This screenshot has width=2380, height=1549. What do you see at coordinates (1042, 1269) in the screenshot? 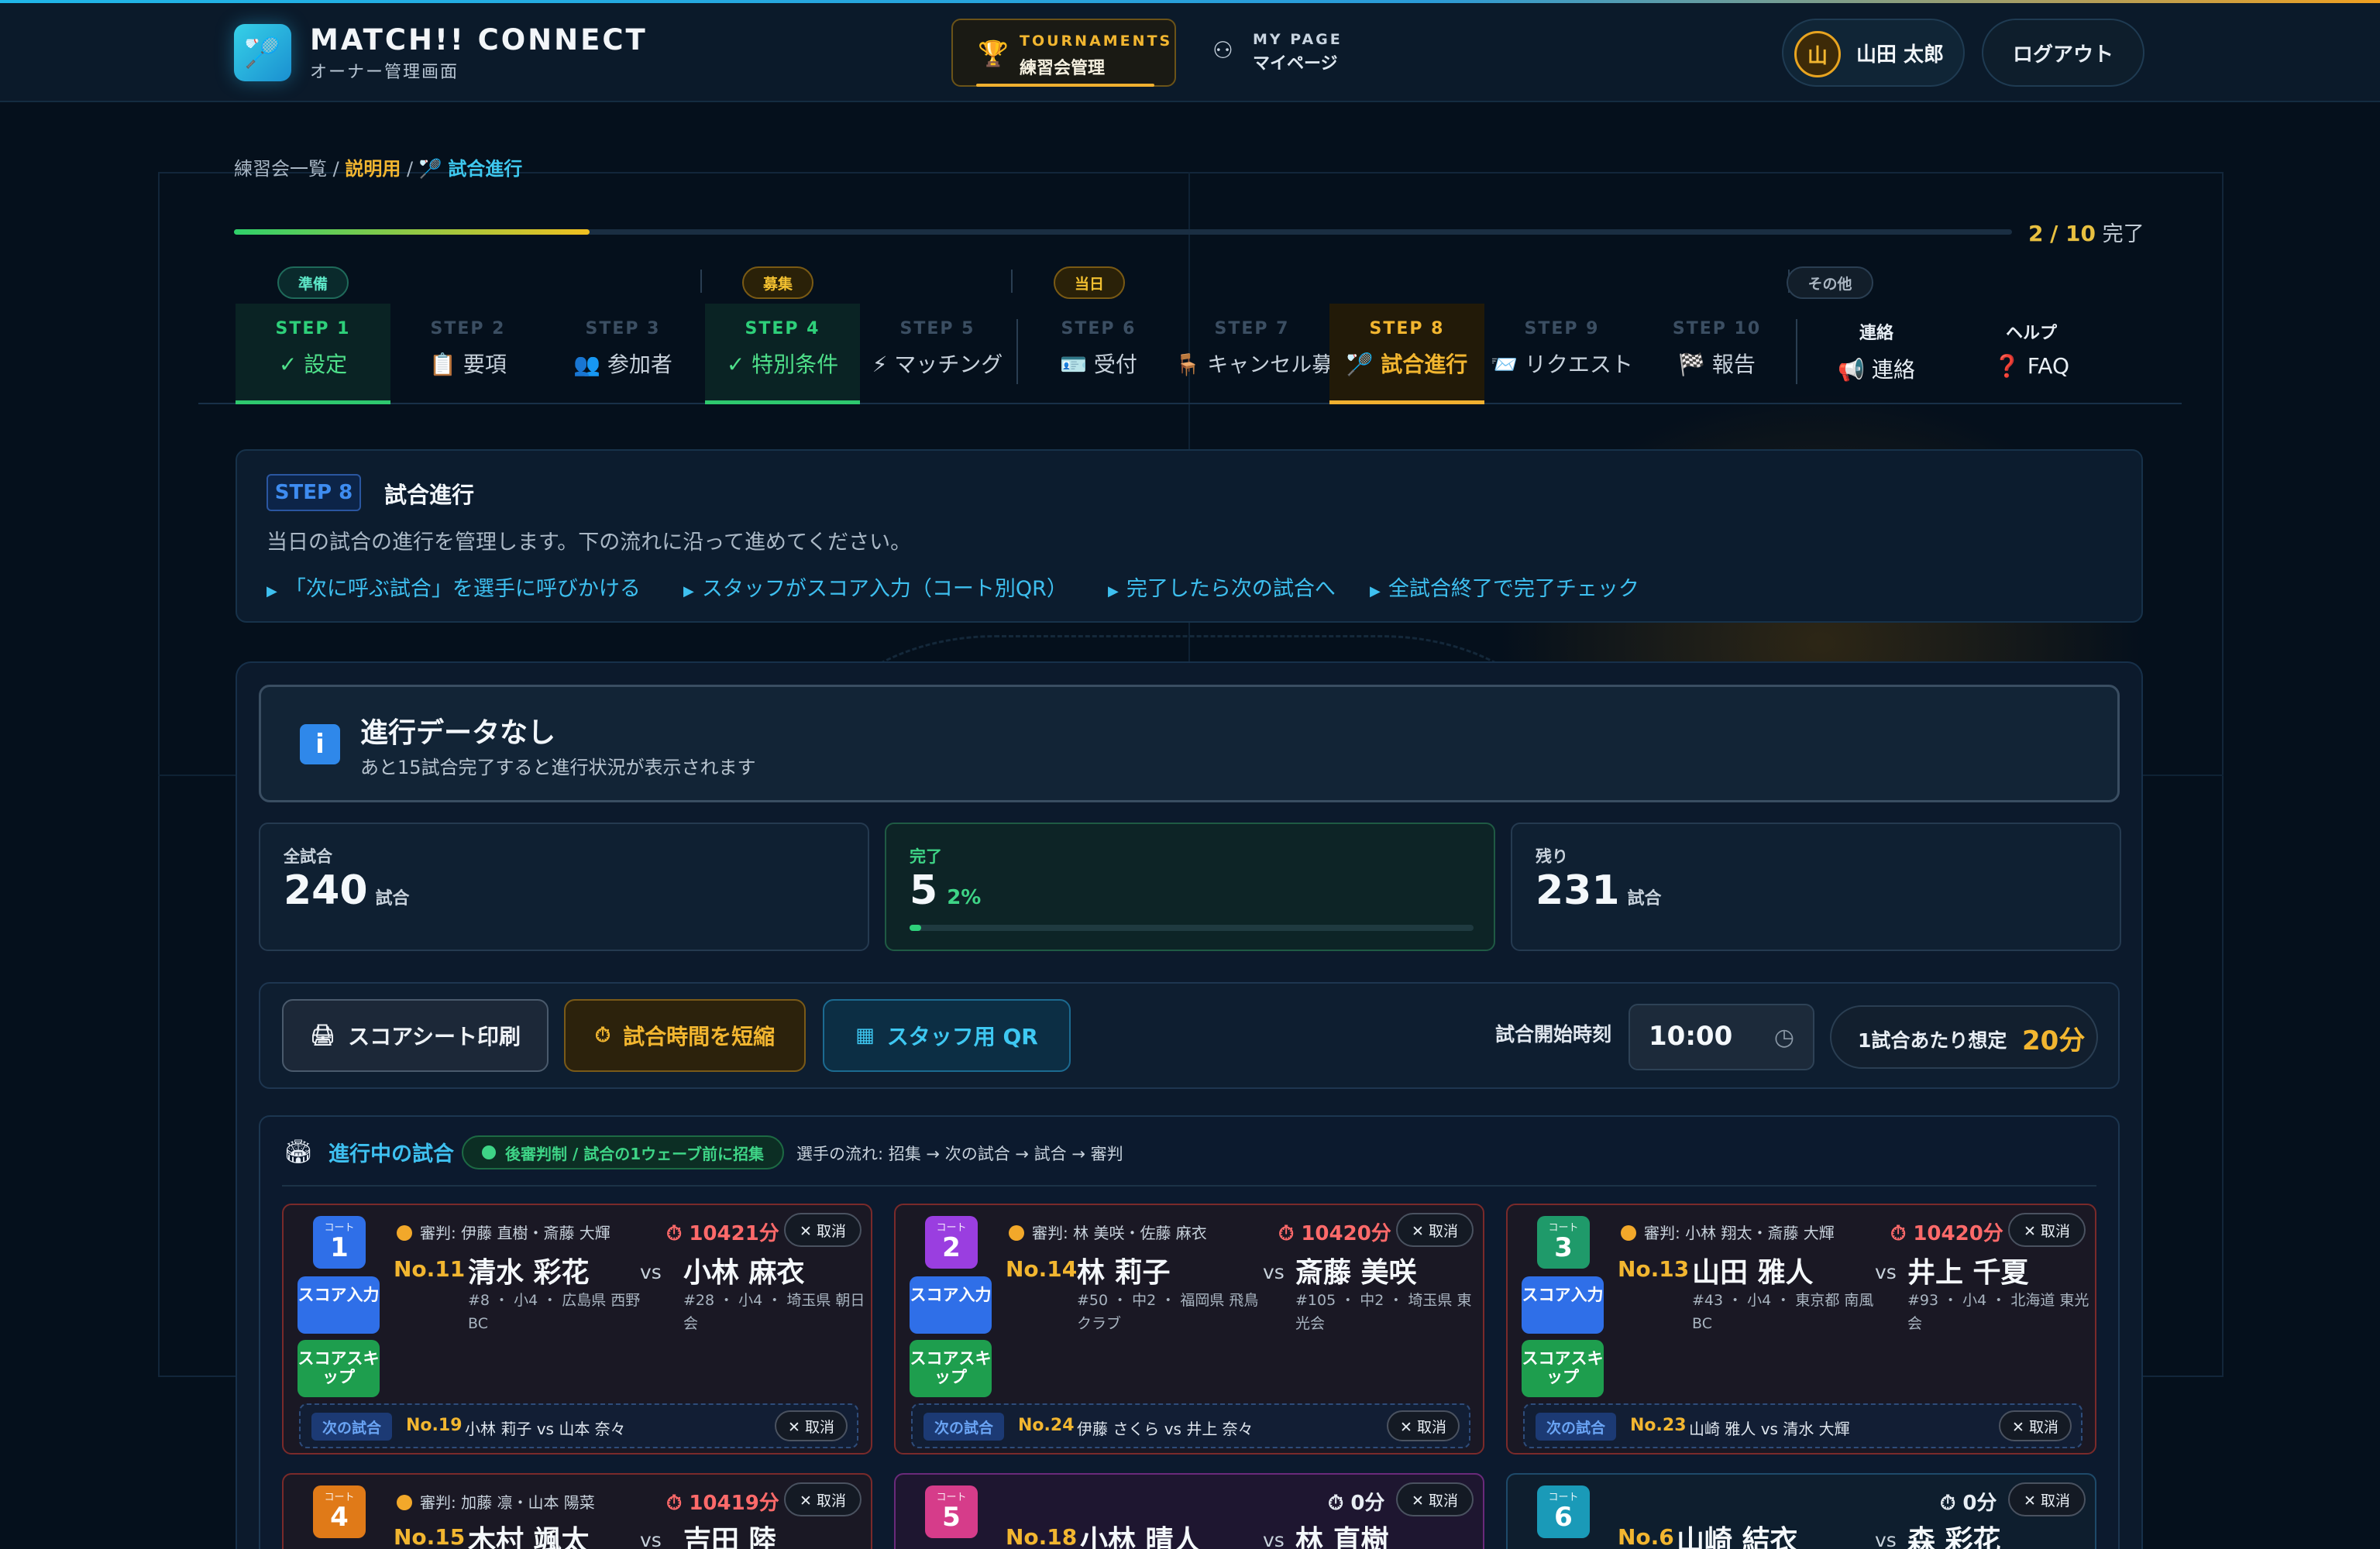
I see `match-number: No.14` at bounding box center [1042, 1269].